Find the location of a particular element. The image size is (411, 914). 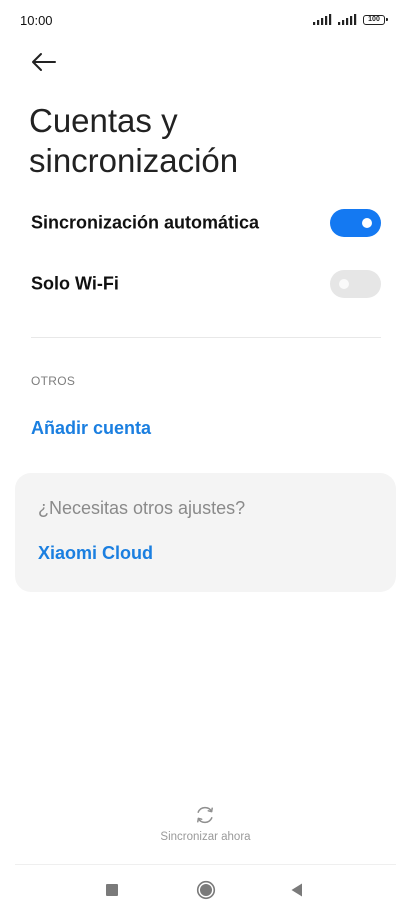

add-account-link: Añadir cuenta is located at coordinates (91, 428).